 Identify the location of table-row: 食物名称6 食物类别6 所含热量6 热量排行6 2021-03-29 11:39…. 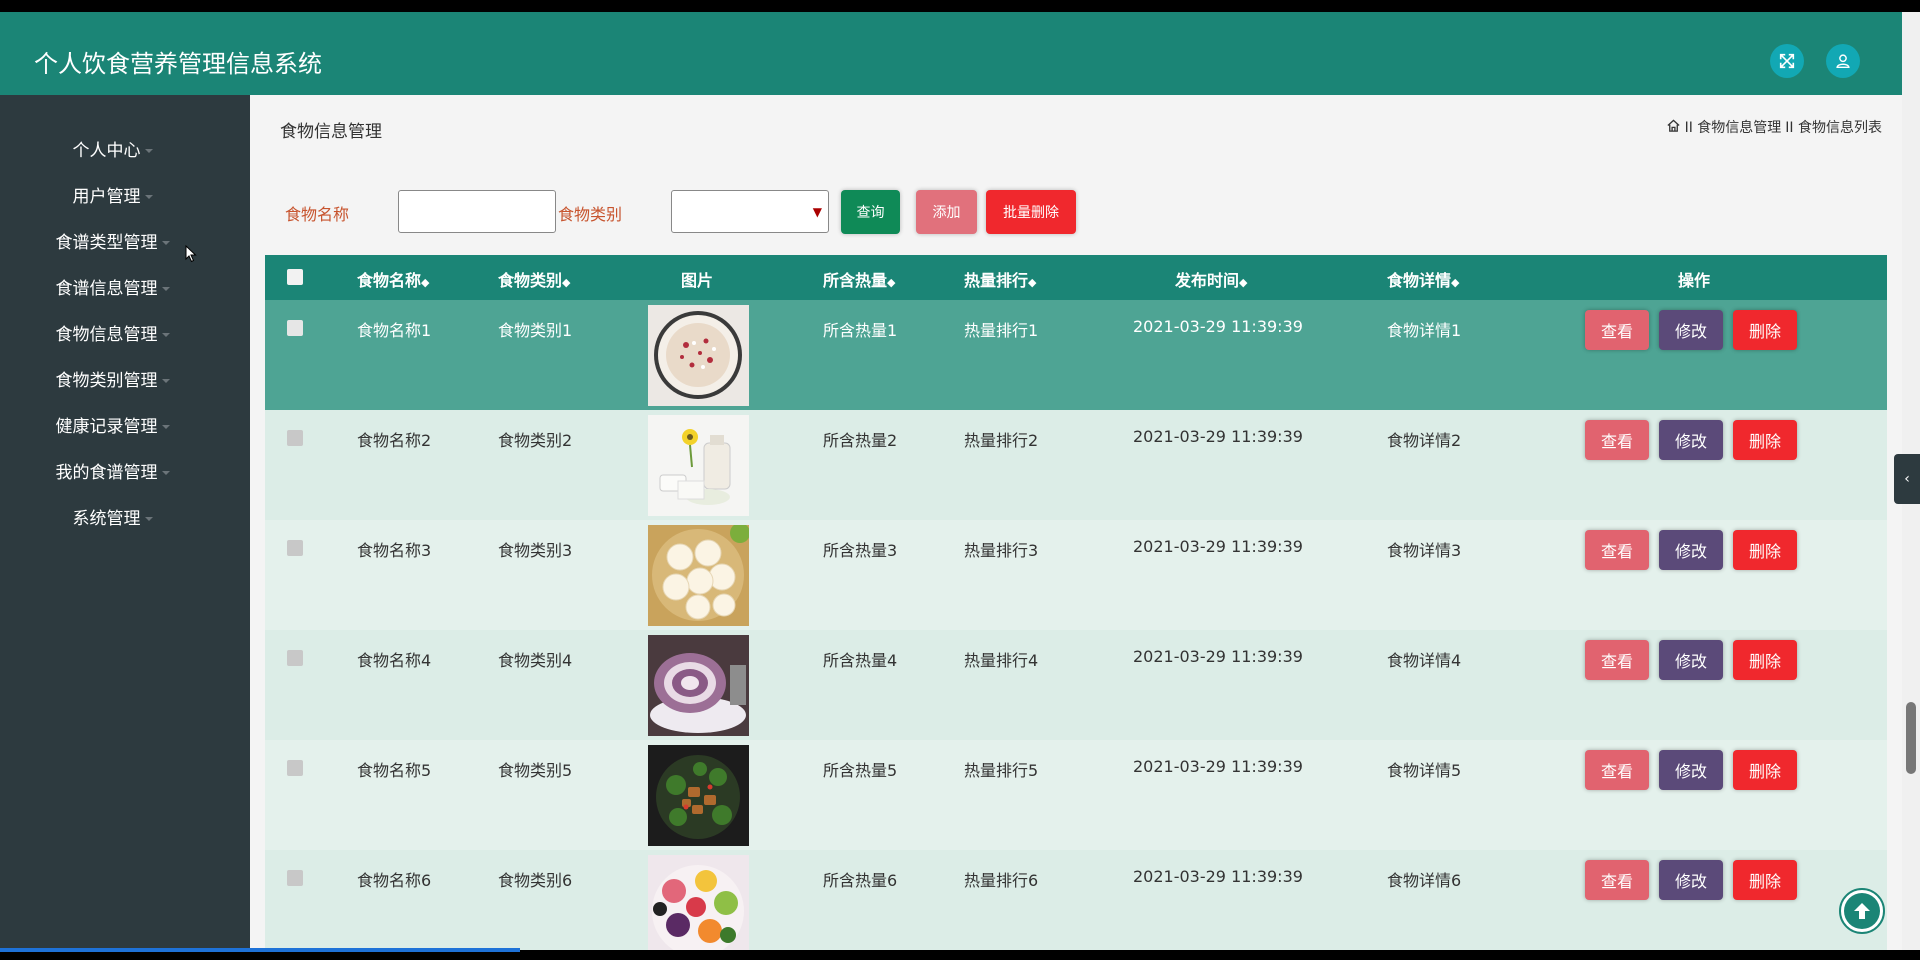
(1076, 900).